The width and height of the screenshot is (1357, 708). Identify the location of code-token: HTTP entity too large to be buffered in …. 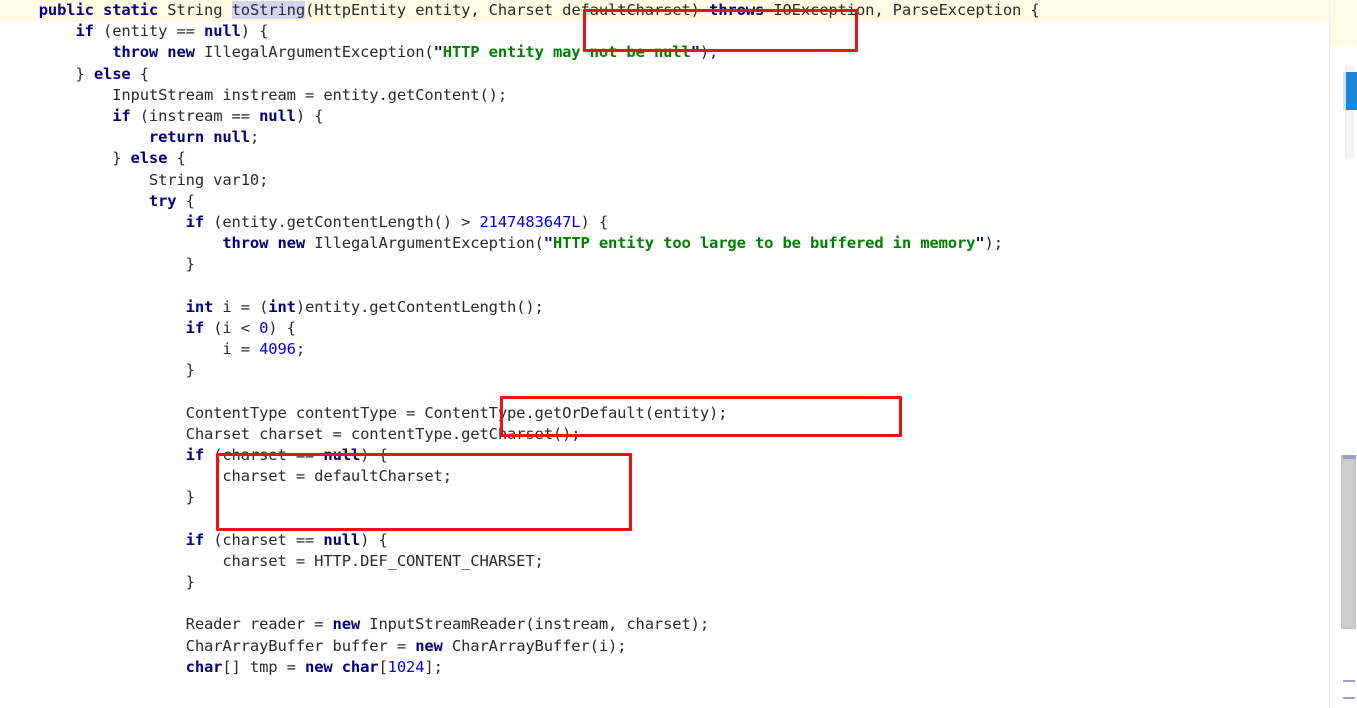
(764, 243).